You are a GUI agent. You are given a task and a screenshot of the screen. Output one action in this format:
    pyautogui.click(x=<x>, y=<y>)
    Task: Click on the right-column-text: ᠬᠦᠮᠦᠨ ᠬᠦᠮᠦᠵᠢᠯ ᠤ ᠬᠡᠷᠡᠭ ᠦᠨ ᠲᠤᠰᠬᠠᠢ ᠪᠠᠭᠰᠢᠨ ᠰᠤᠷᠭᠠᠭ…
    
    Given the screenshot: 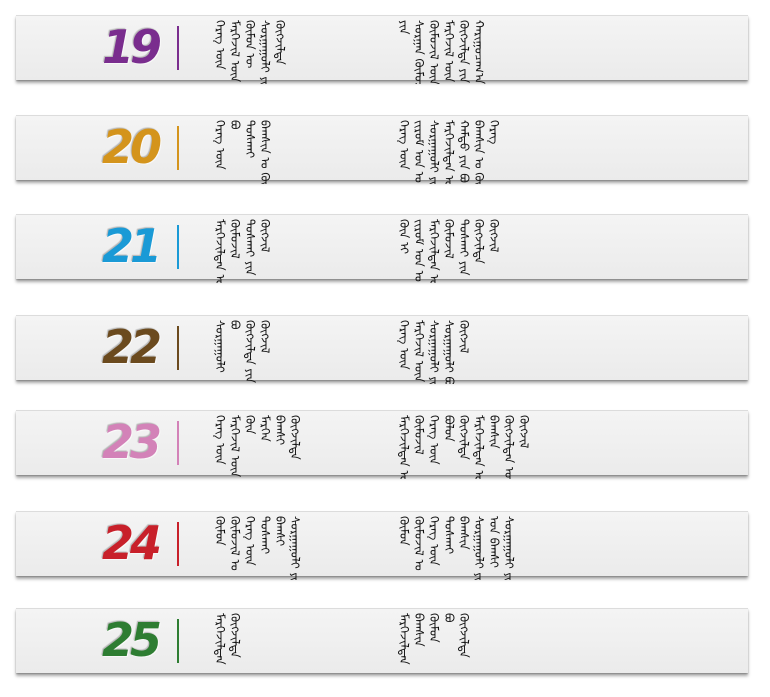 What is the action you would take?
    pyautogui.click(x=496, y=546)
    